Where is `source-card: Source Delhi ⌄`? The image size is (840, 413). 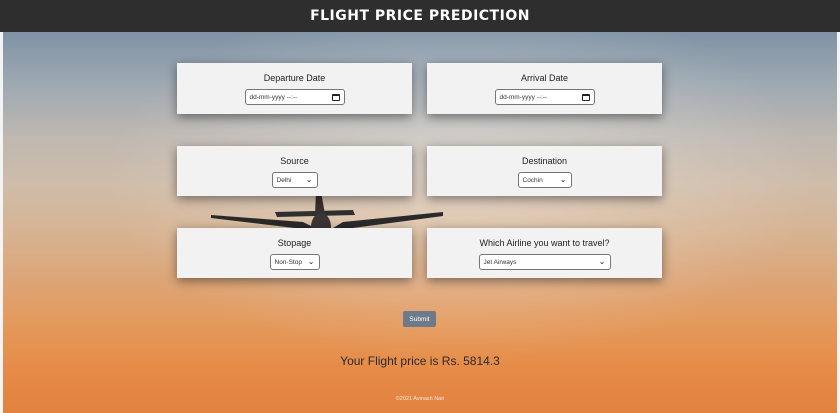
source-card: Source Delhi ⌄ is located at coordinates (294, 171).